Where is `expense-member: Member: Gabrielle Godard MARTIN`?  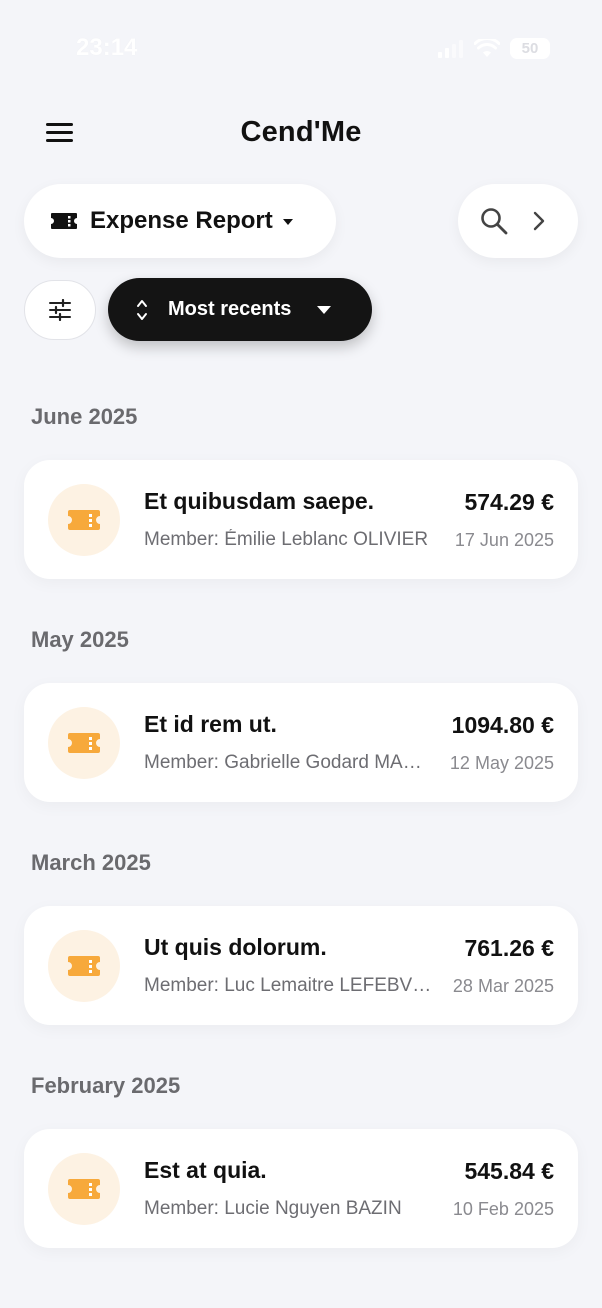 expense-member: Member: Gabrielle Godard MARTIN is located at coordinates (288, 762).